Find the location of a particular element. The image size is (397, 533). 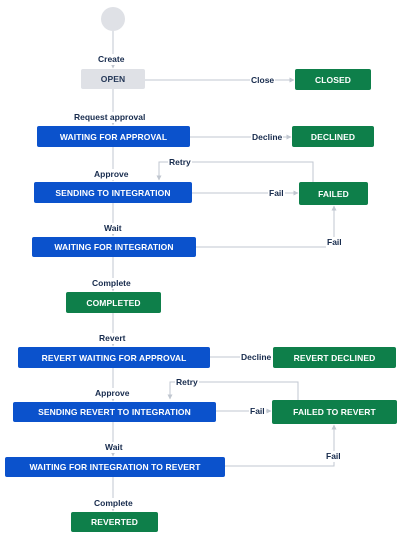

status-completed: COMPLETED is located at coordinates (113, 302).